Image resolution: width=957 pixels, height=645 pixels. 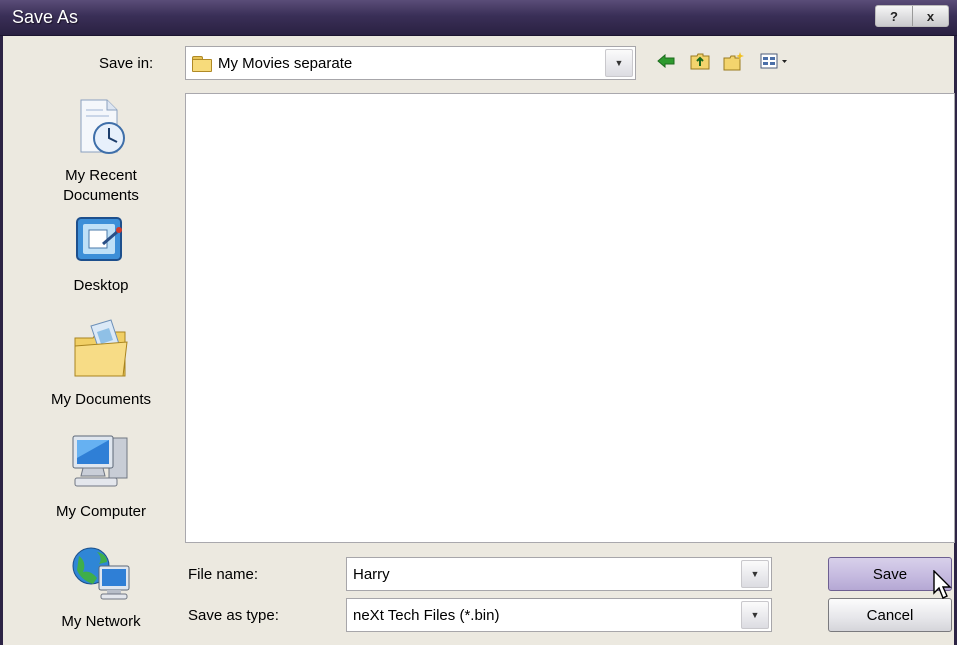 I want to click on back-icon, so click(x=666, y=61).